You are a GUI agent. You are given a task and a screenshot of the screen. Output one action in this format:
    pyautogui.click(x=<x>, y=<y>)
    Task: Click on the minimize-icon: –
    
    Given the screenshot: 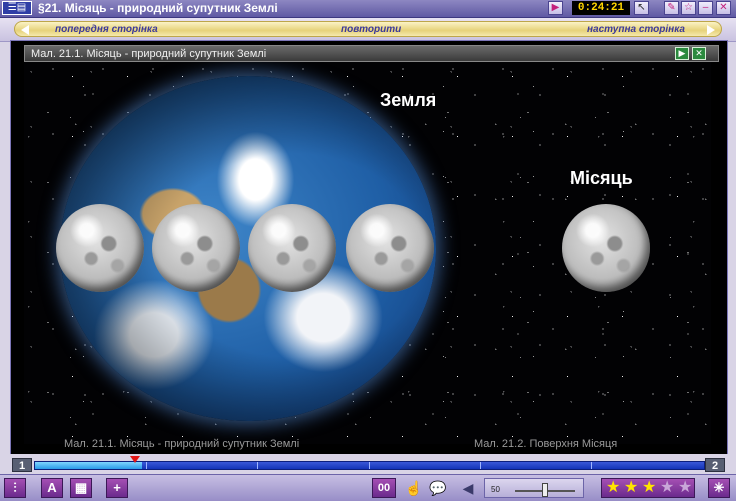 What is the action you would take?
    pyautogui.click(x=705, y=8)
    